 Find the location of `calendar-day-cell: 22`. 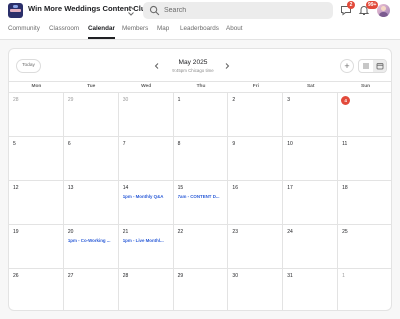

calendar-day-cell: 22 is located at coordinates (201, 247).